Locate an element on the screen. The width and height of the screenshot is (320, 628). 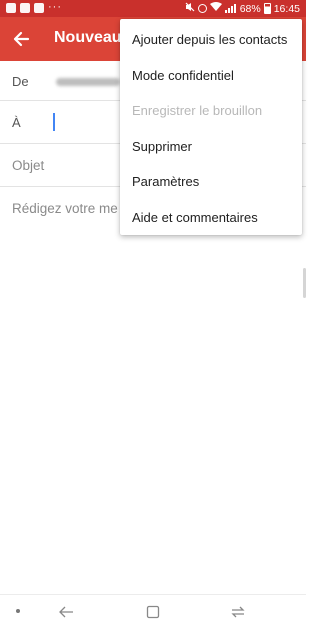
youtube-icon is located at coordinates (39, 7).